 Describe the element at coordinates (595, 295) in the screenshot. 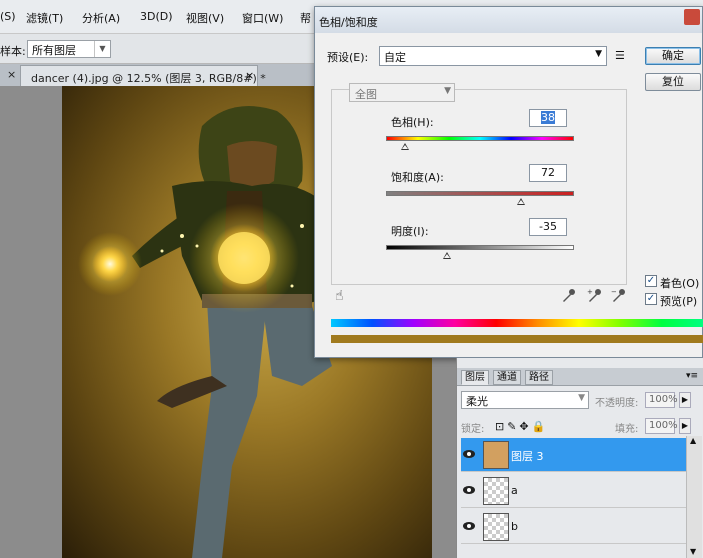

I see `eyedropper-plus-icon: +` at that location.